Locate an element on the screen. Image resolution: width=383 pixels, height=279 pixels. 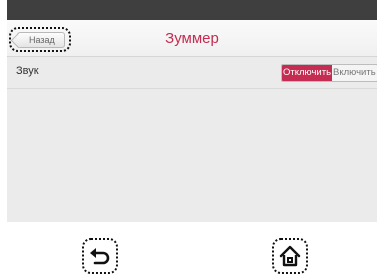
sound-setting-row: Звук Отключить Включить is located at coordinates (192, 73).